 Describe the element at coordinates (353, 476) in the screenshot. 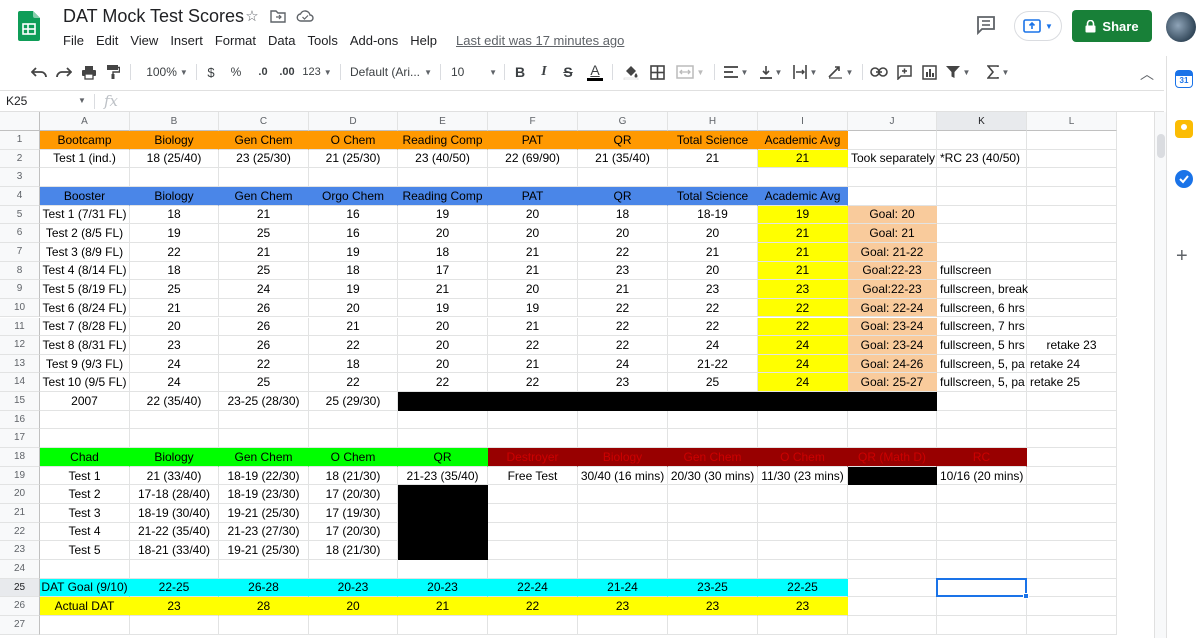

I see `cell-d19: 18 (21/30)` at that location.